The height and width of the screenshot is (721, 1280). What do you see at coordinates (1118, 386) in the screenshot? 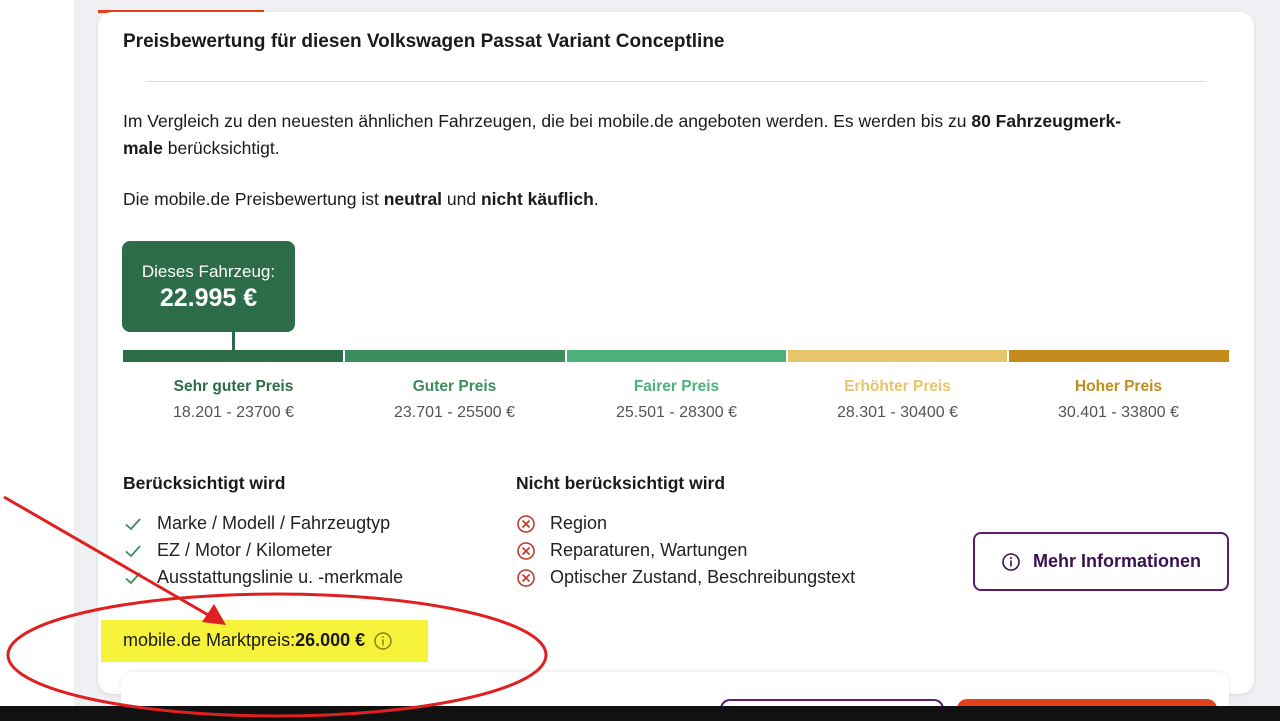
I see `segment-label-high: Hoher Preis` at bounding box center [1118, 386].